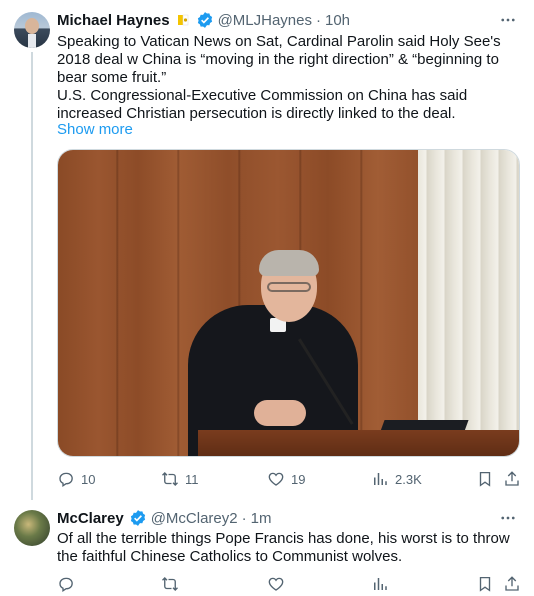 The height and width of the screenshot is (596, 534). I want to click on photo-glasses, so click(289, 287).